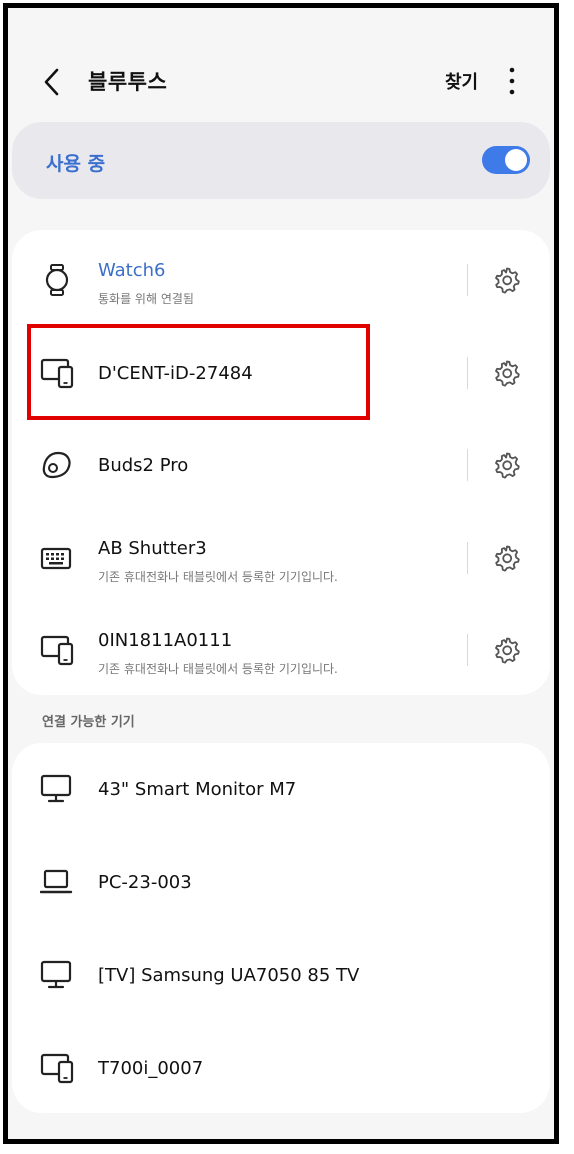  I want to click on more-vertical-icon, so click(512, 81).